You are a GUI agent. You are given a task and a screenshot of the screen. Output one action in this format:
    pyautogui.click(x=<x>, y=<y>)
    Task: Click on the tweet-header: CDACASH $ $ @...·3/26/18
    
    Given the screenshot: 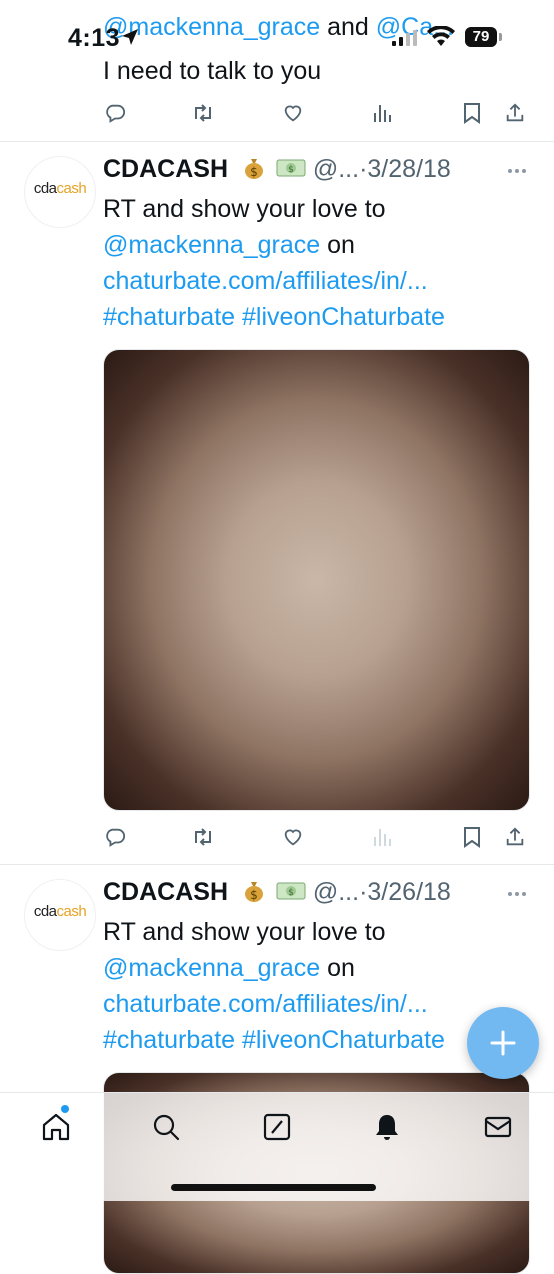 What is the action you would take?
    pyautogui.click(x=277, y=892)
    